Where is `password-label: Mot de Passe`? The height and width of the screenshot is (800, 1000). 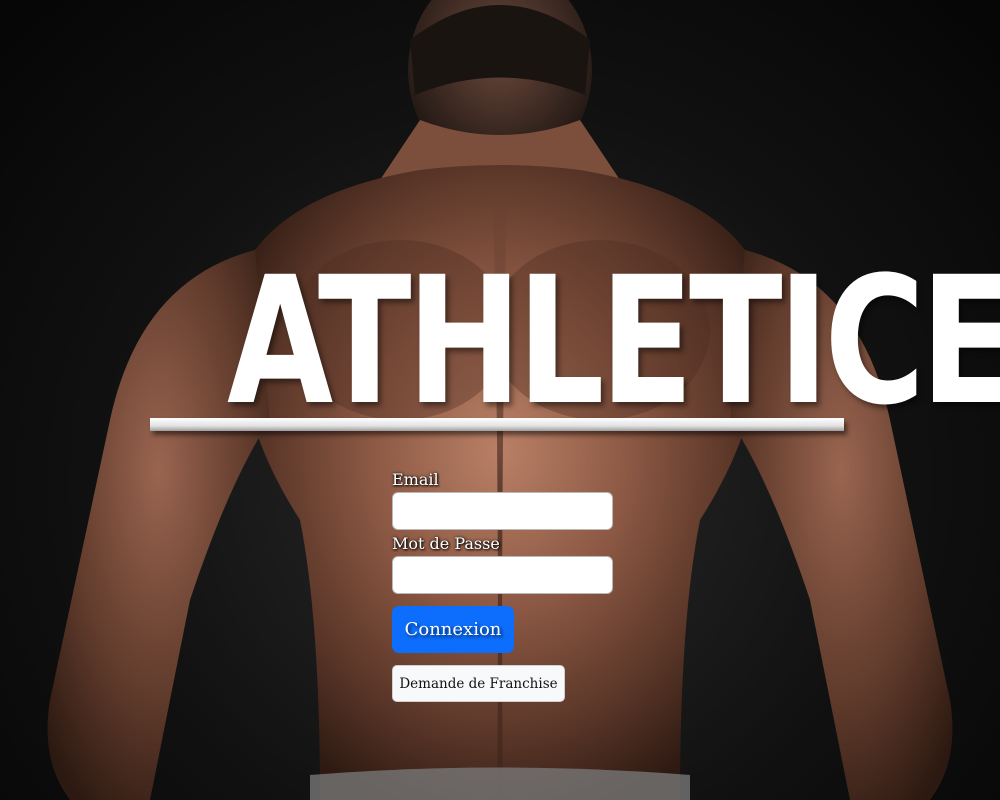
password-label: Mot de Passe is located at coordinates (446, 543).